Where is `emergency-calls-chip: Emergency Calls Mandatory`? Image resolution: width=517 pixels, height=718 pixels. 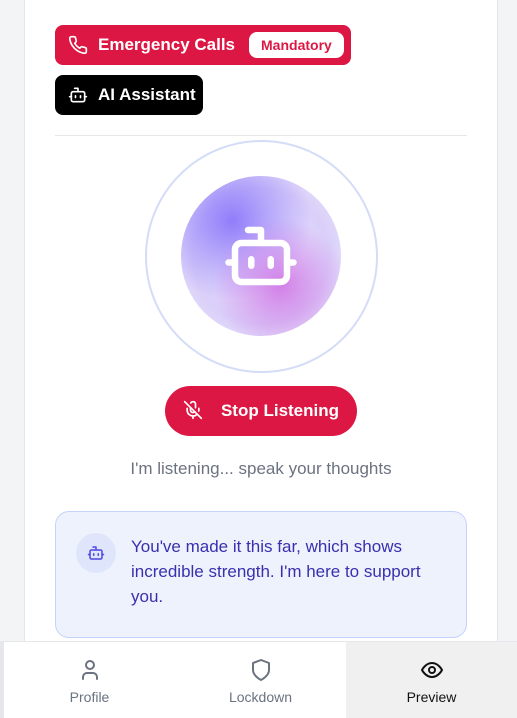
emergency-calls-chip: Emergency Calls Mandatory is located at coordinates (203, 45).